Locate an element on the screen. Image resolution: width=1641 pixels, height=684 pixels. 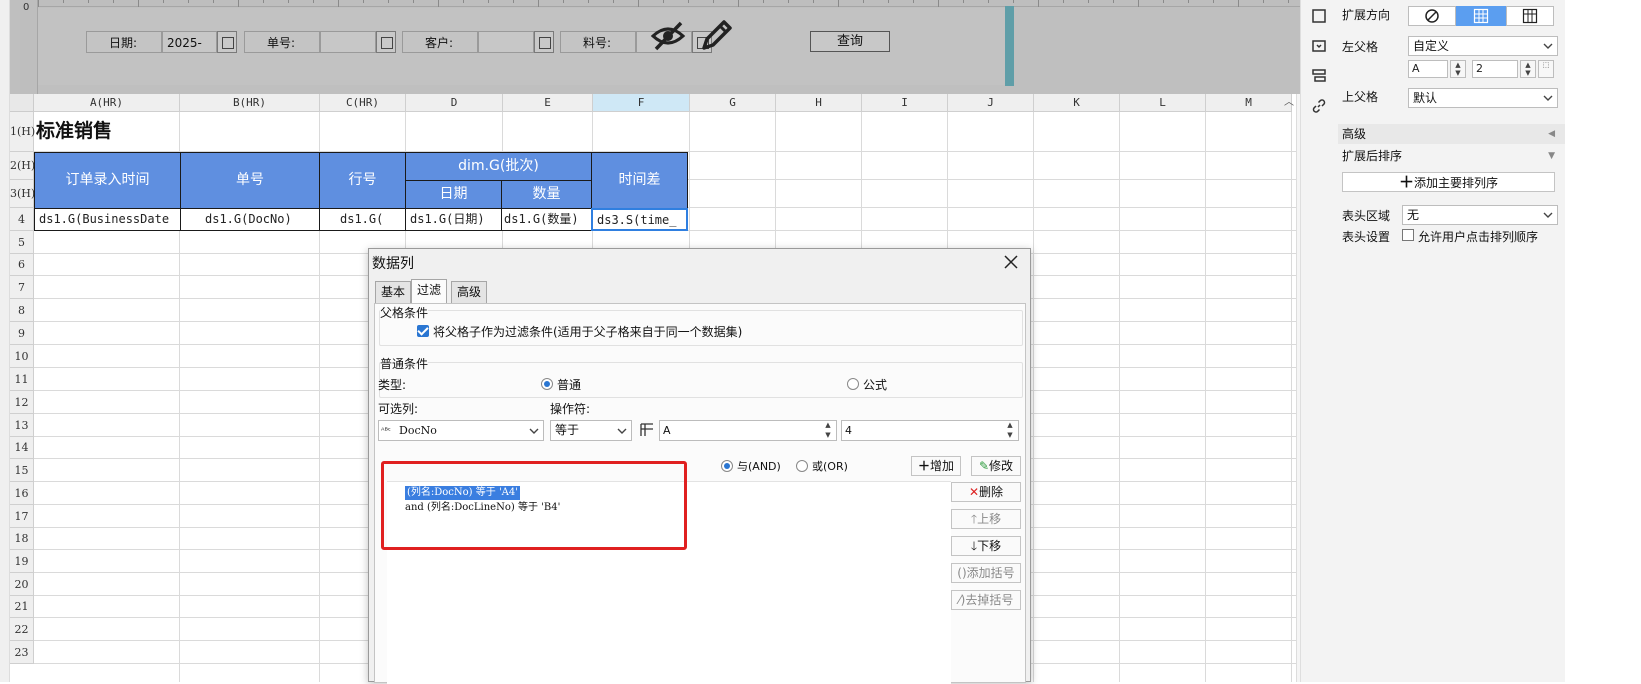
left-parent-column-input: A is located at coordinates (1428, 69).